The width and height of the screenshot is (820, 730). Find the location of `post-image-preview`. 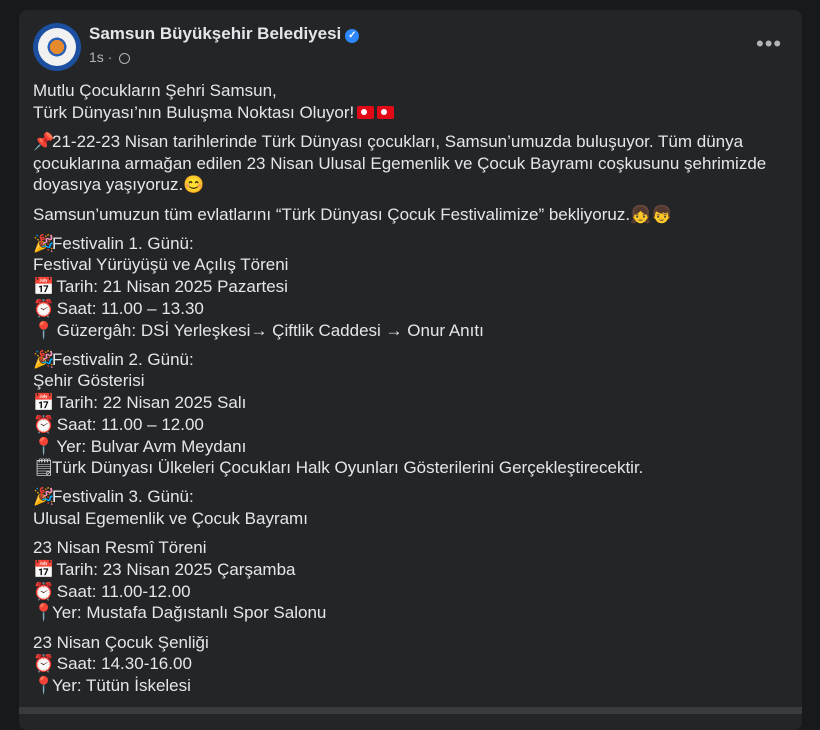

post-image-preview is located at coordinates (410, 710).